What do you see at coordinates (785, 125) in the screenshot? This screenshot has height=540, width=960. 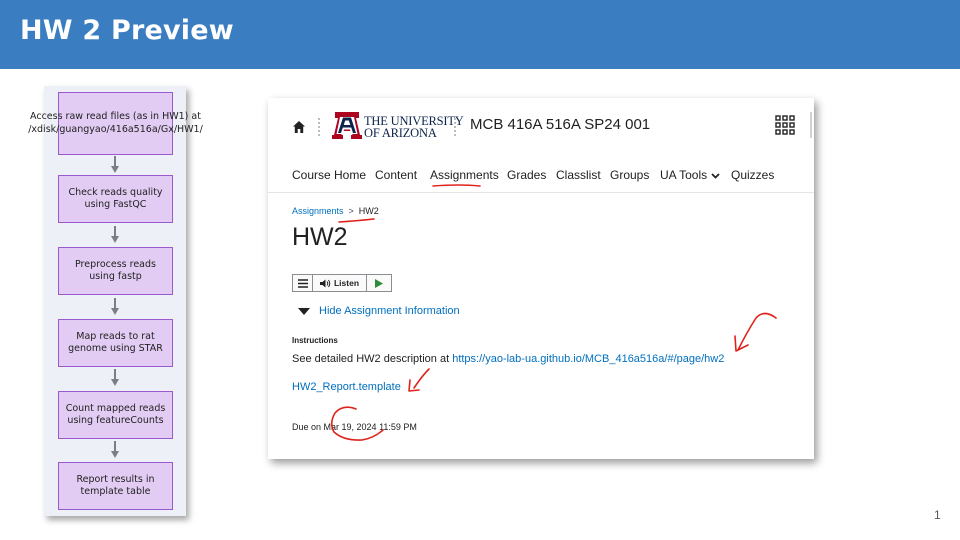 I see `app-grid-icon` at bounding box center [785, 125].